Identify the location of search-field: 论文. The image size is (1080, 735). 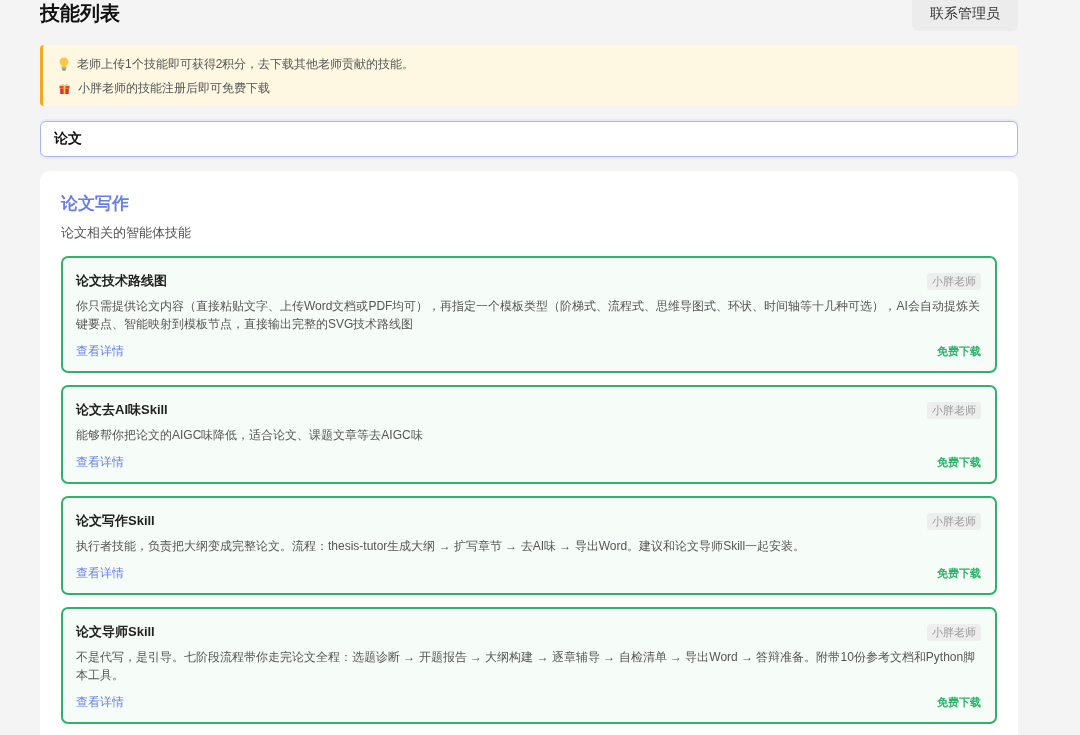
(529, 139).